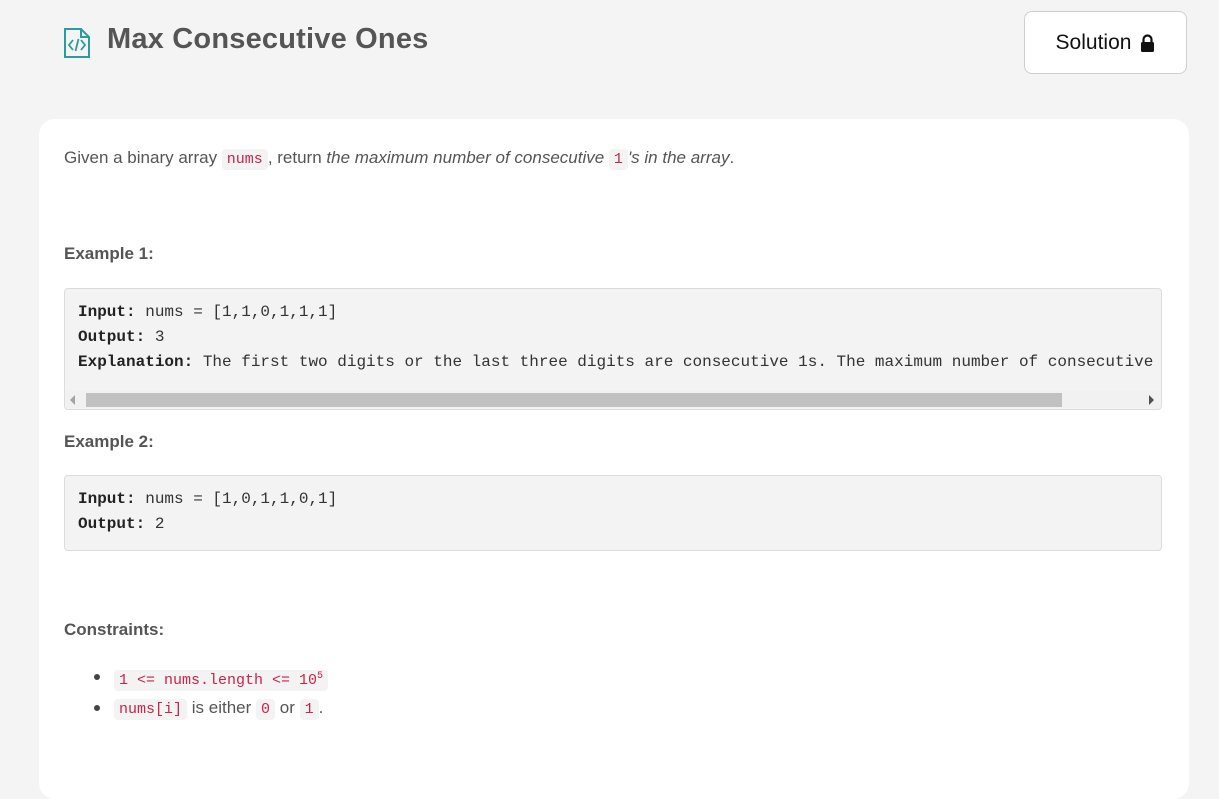 The height and width of the screenshot is (799, 1219). Describe the element at coordinates (268, 39) in the screenshot. I see `problem-title: Max Consecutive Ones` at that location.